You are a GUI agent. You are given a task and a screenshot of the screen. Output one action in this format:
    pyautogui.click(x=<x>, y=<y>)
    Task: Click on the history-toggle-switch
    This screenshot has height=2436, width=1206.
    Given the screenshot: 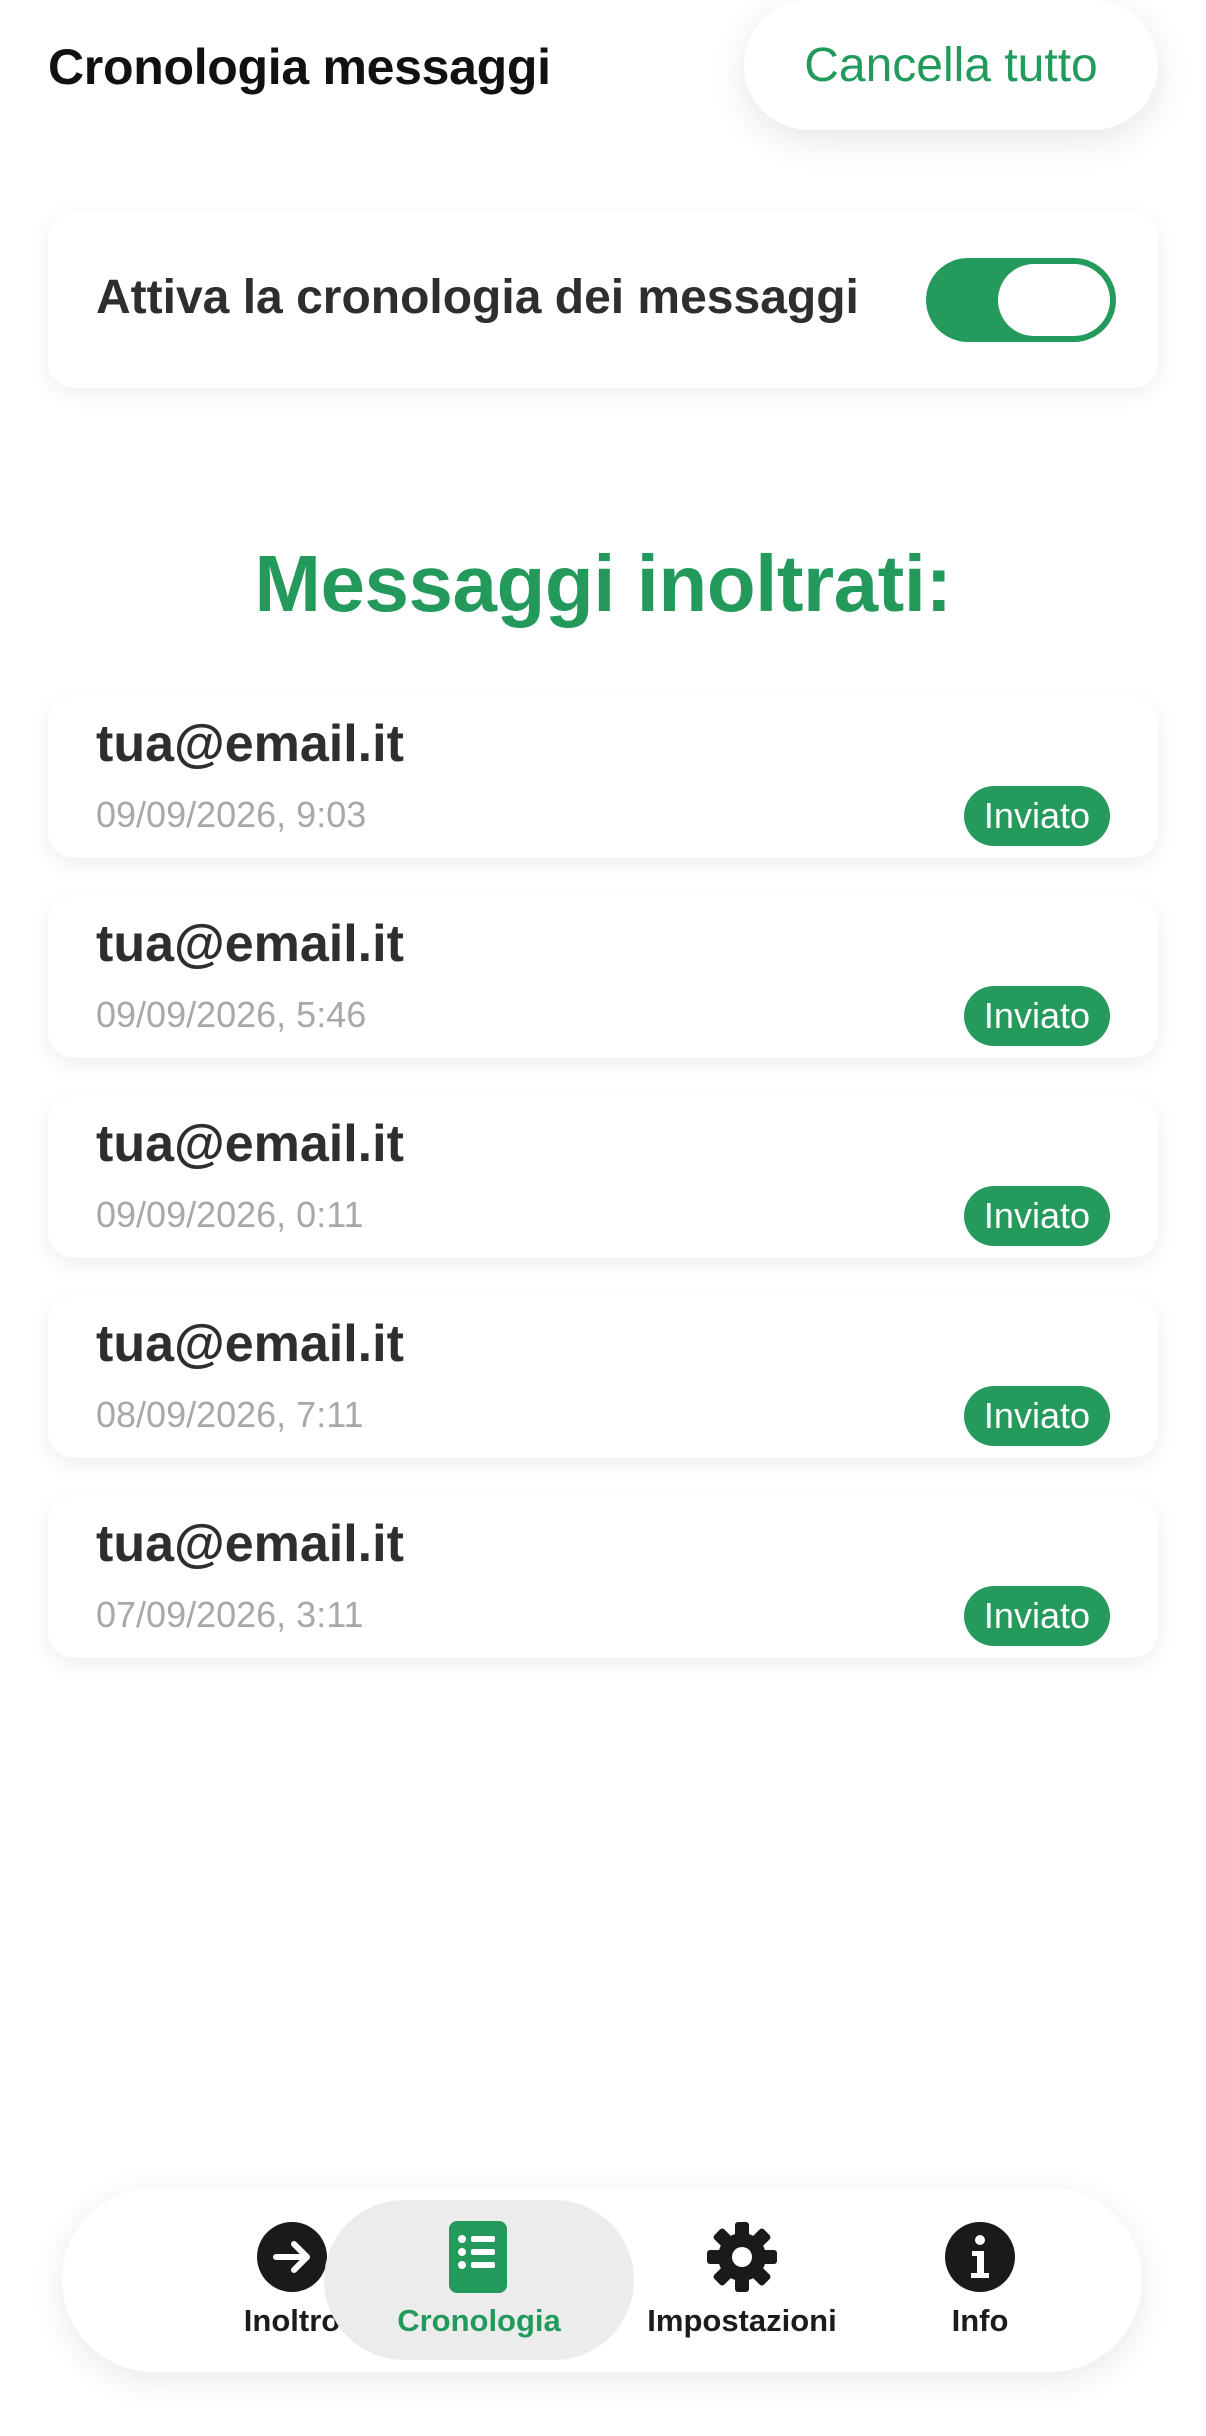 What is the action you would take?
    pyautogui.click(x=1021, y=300)
    